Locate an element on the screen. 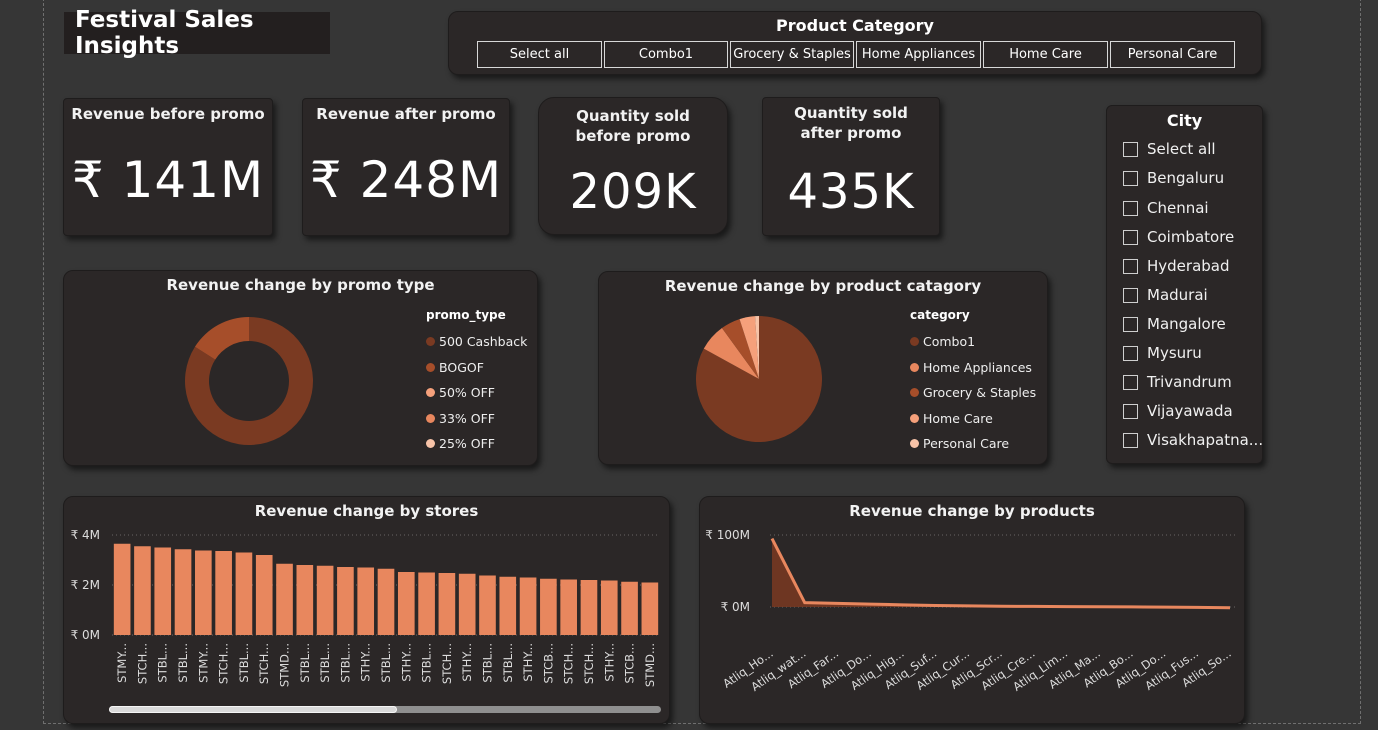  legend-item: Home Care is located at coordinates (973, 419).